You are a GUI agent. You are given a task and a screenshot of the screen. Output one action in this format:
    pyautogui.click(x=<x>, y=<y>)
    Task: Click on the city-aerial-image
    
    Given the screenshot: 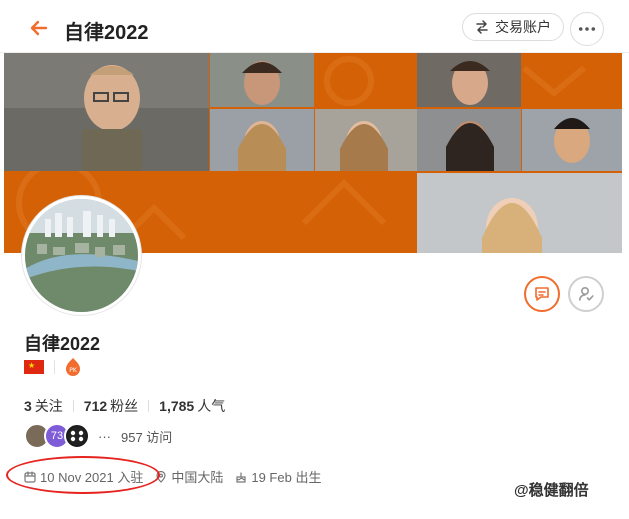 What is the action you would take?
    pyautogui.click(x=81, y=255)
    